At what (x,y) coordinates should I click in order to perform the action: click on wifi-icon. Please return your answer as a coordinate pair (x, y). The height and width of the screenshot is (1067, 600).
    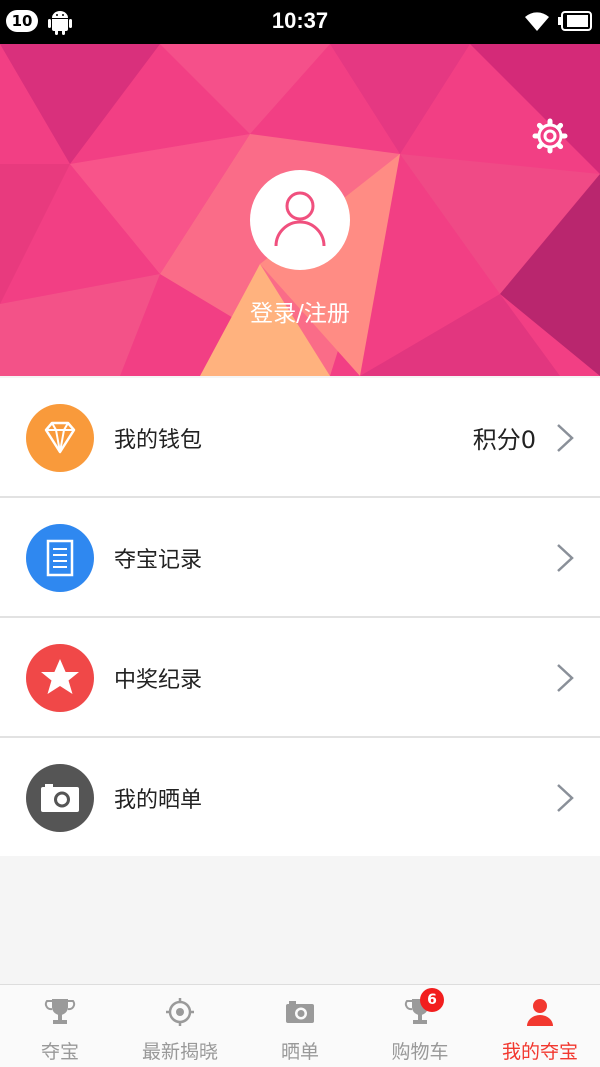
    Looking at the image, I should click on (537, 21).